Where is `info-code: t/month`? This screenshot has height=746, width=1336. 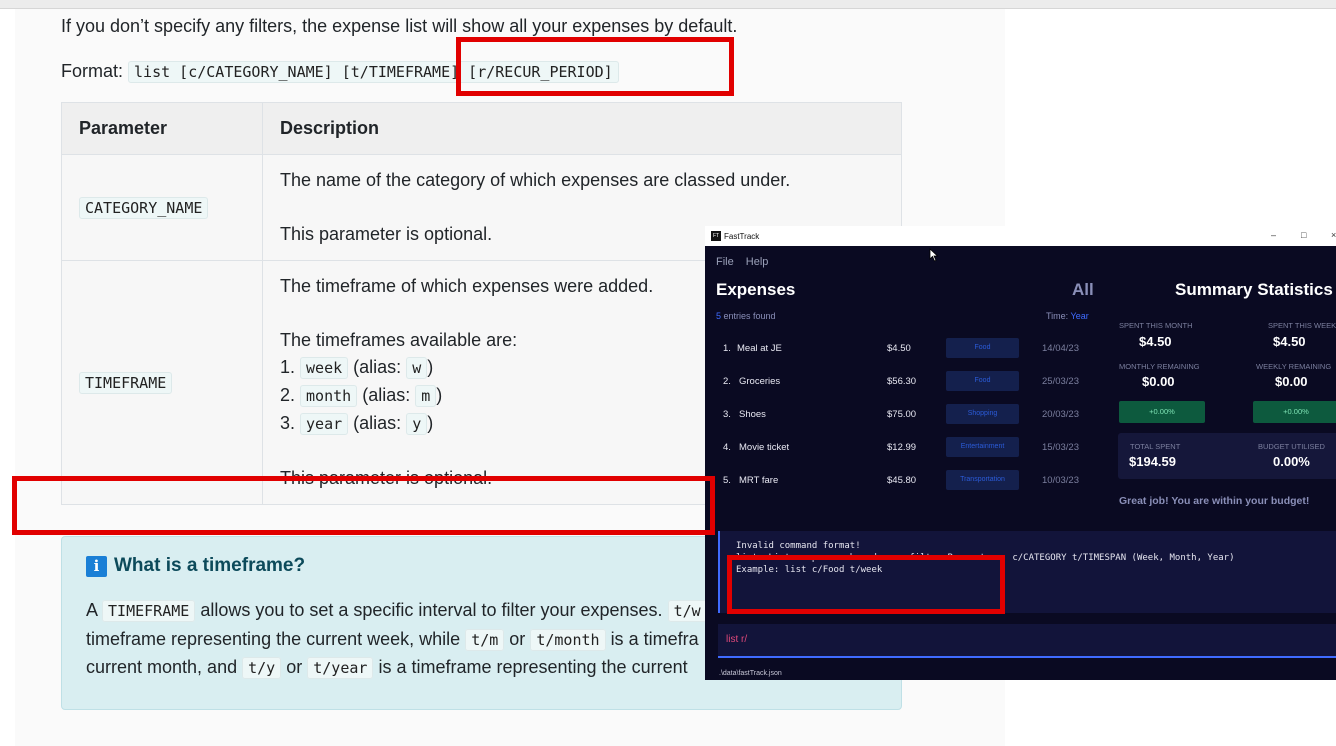 info-code: t/month is located at coordinates (568, 639).